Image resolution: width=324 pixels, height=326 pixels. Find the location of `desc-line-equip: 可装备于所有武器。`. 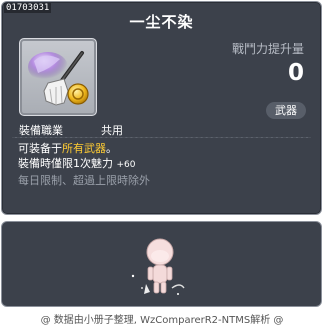

desc-line-equip: 可装备于所有武器。 is located at coordinates (67, 148).